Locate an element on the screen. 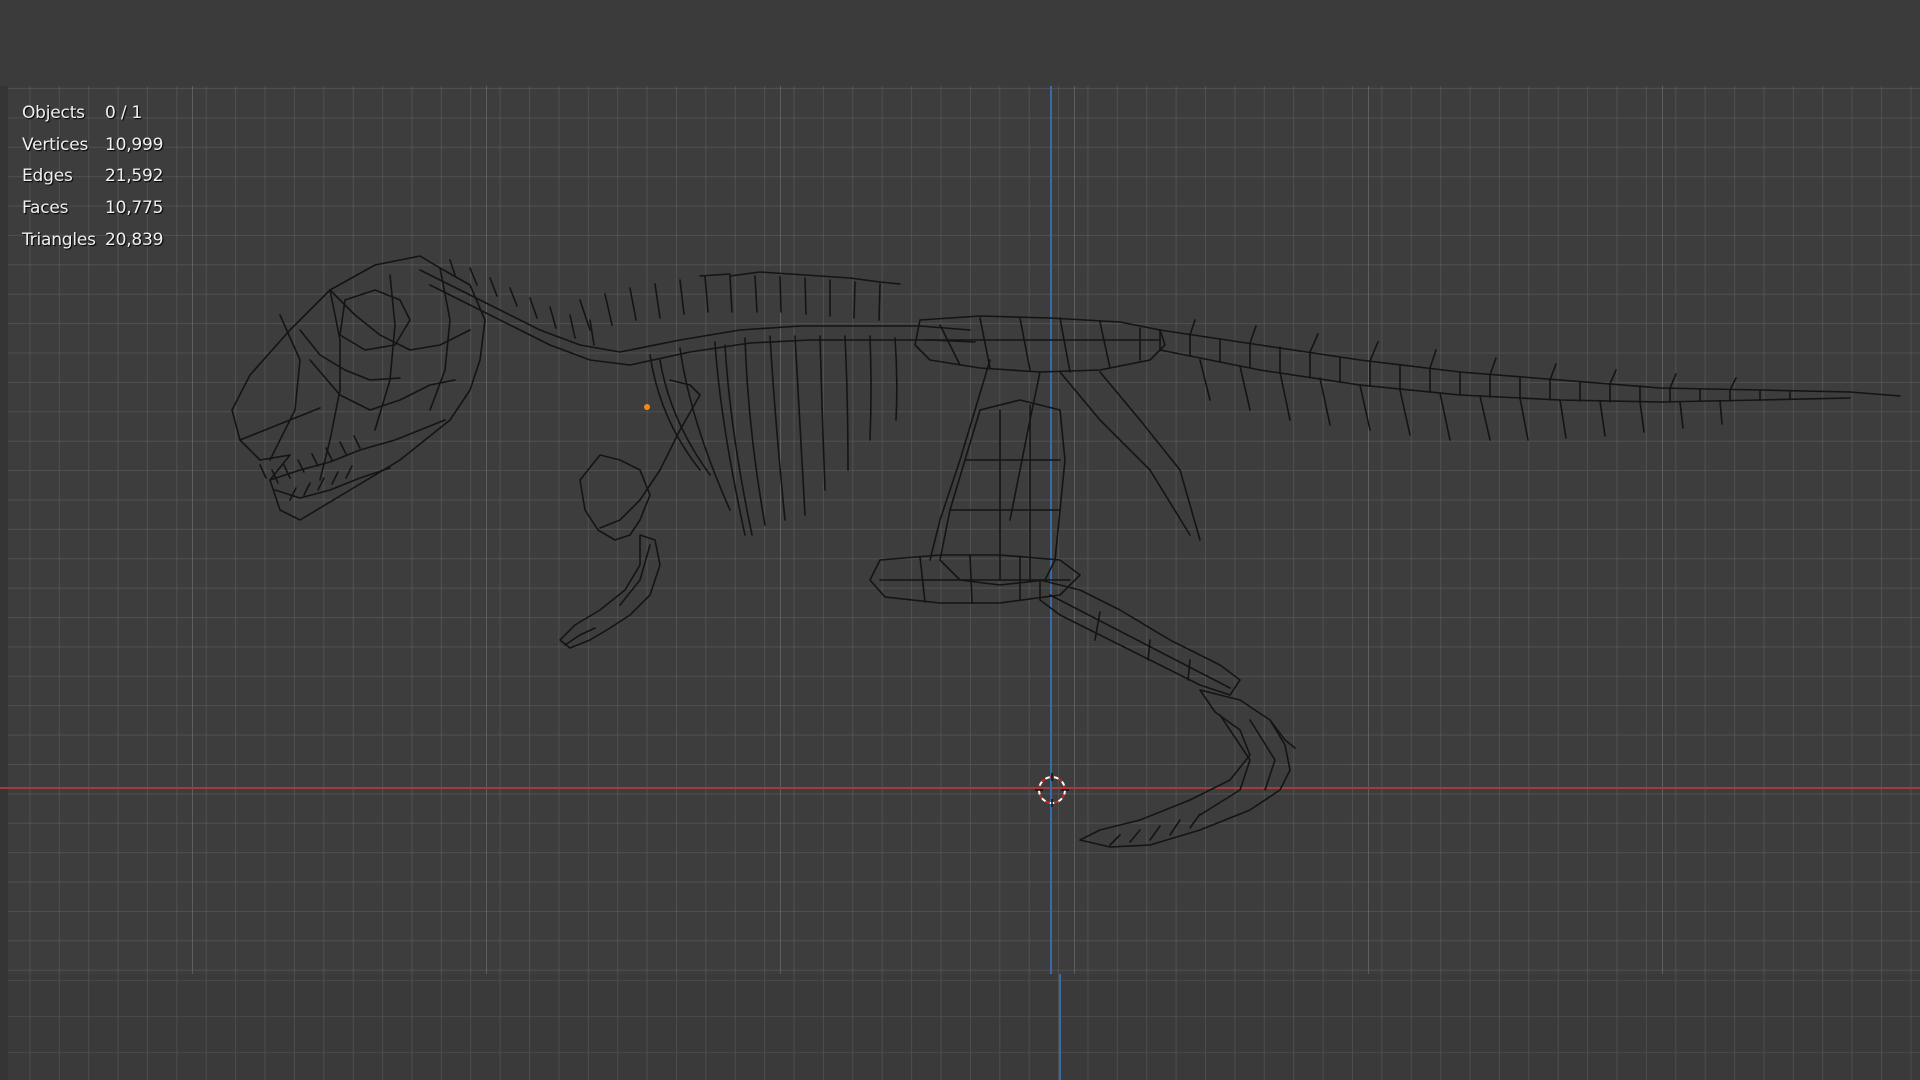  stat-label: Faces is located at coordinates (45, 208).